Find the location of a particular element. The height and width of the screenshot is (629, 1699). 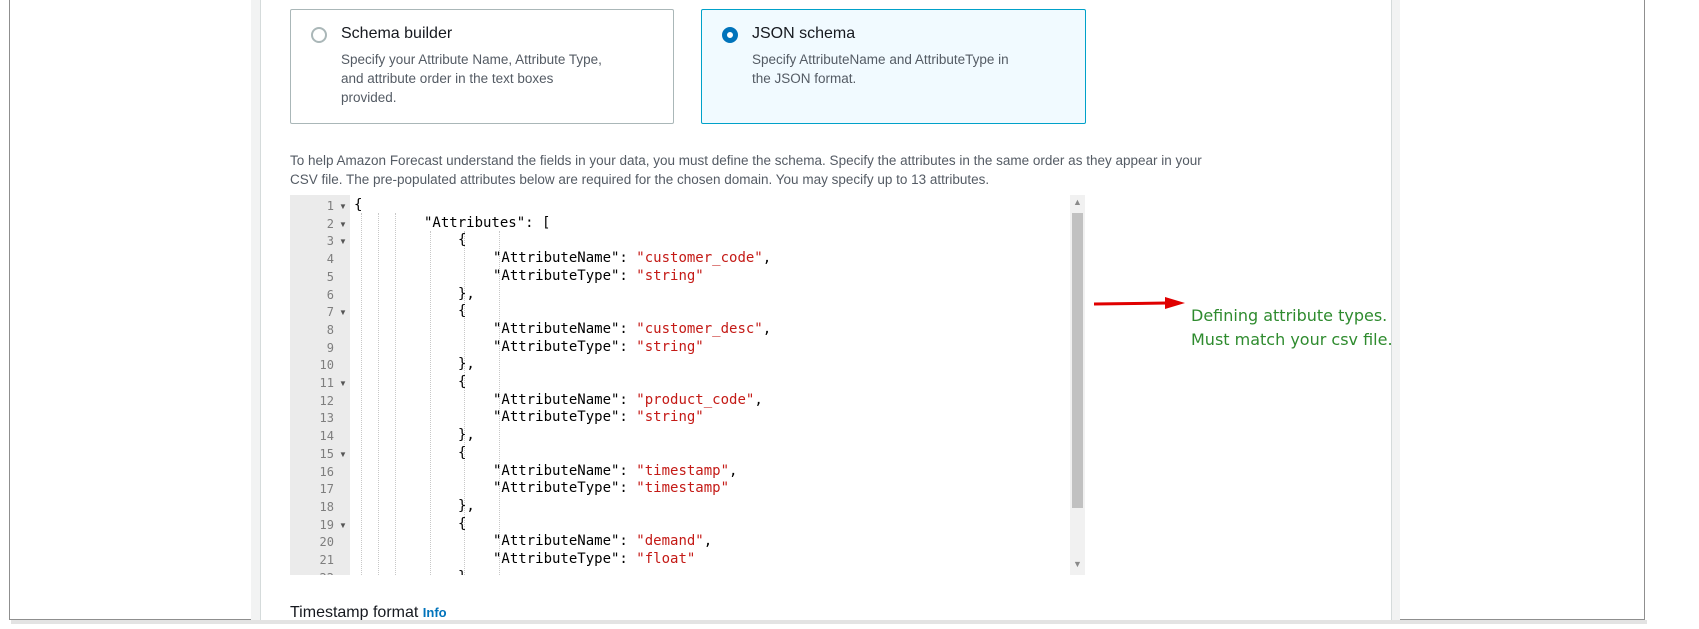

window-shadow is located at coordinates (829, 622).